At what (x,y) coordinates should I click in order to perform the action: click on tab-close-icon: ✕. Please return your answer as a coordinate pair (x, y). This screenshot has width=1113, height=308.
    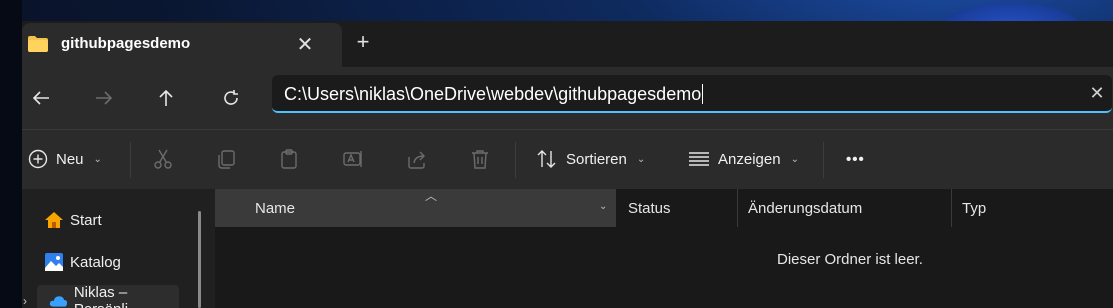
    Looking at the image, I should click on (305, 44).